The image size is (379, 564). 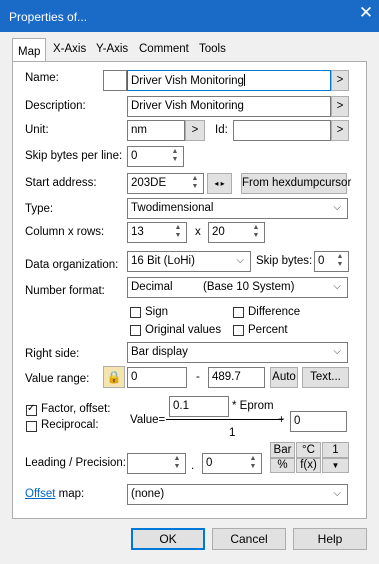 What do you see at coordinates (282, 465) in the screenshot?
I see `percent-button: %` at bounding box center [282, 465].